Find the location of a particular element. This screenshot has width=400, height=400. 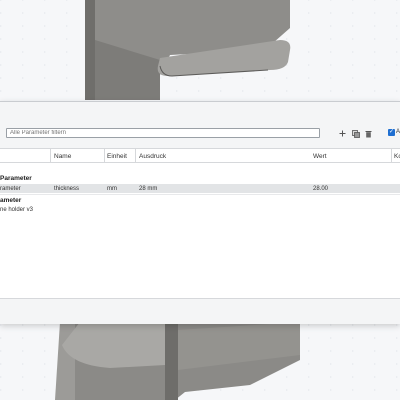

row-unit-cell: mm is located at coordinates (112, 189).